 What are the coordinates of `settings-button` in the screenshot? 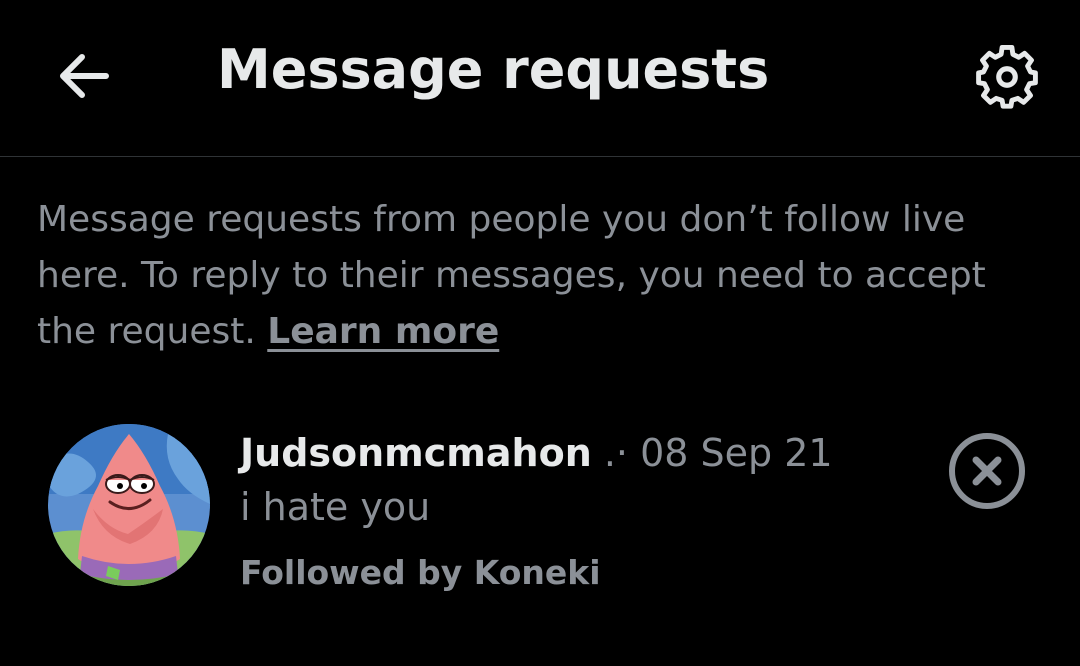 It's located at (1007, 77).